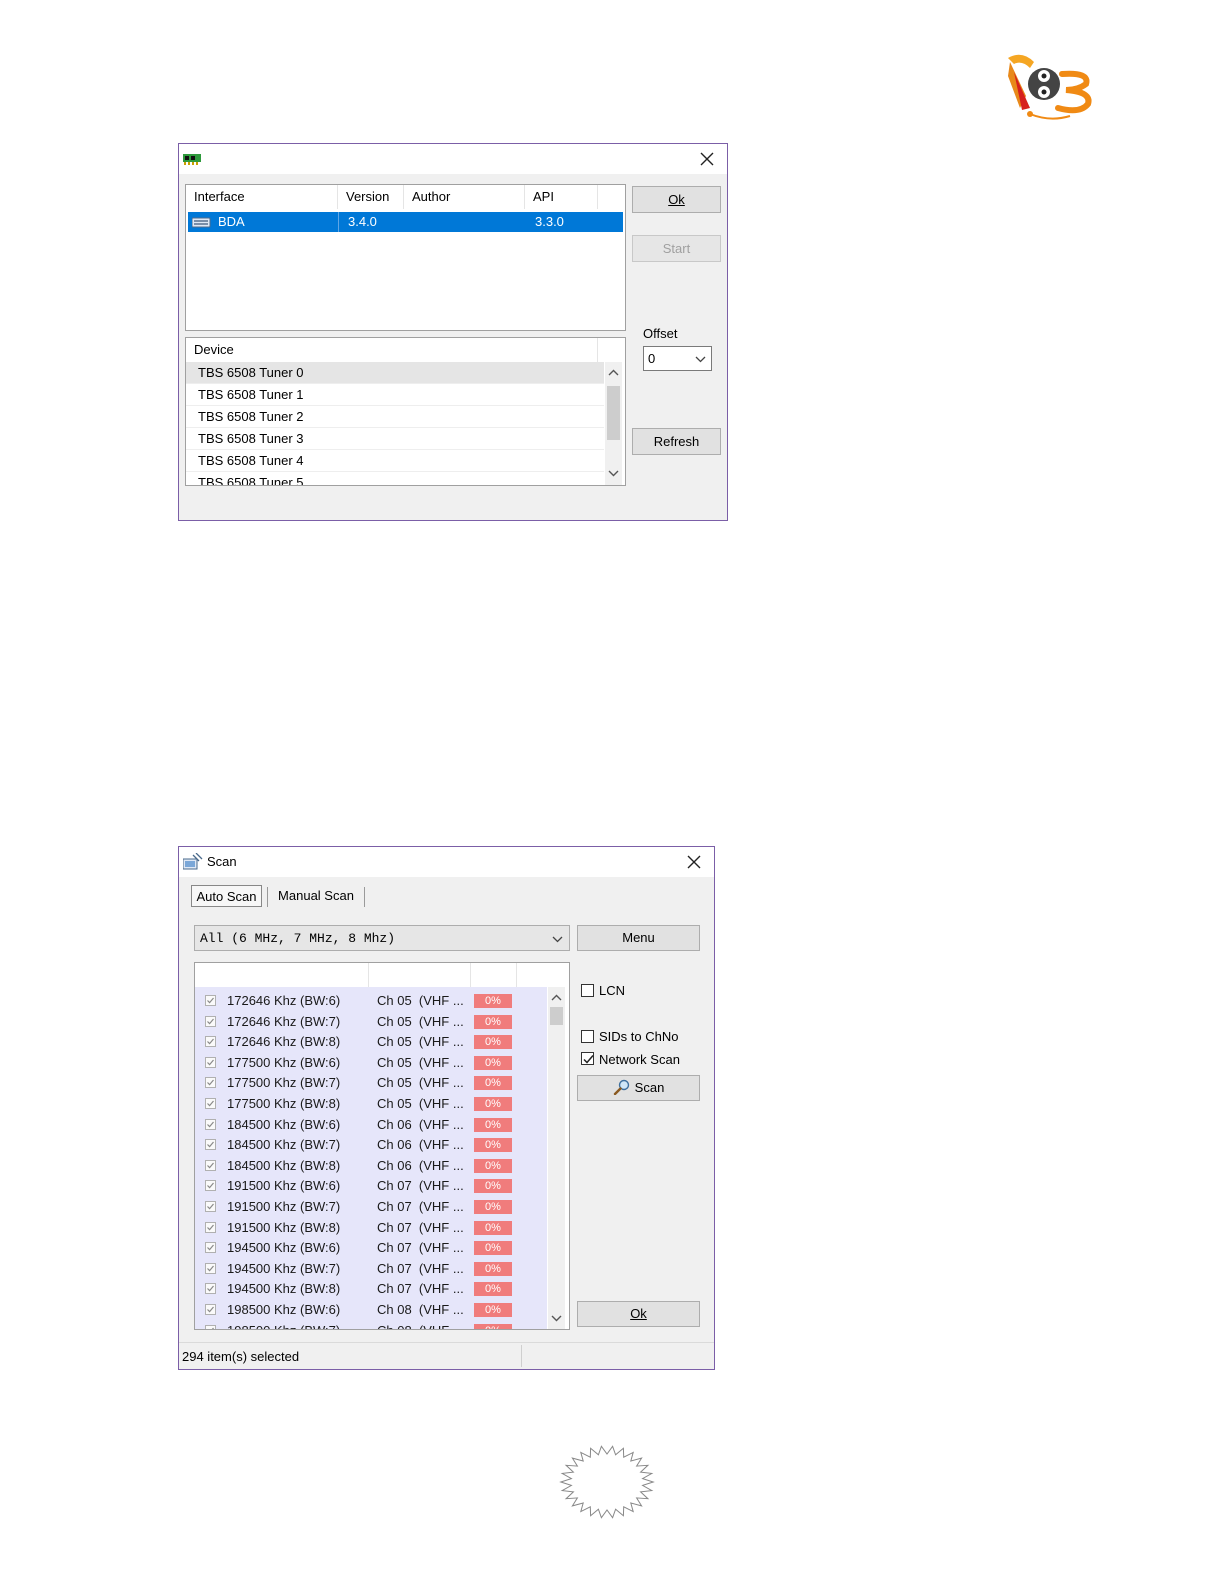 This screenshot has width=1224, height=1584. I want to click on frequency-row: 191500 Khz (BW:7) Ch 07 (VHF ... 0%, so click(371, 1207).